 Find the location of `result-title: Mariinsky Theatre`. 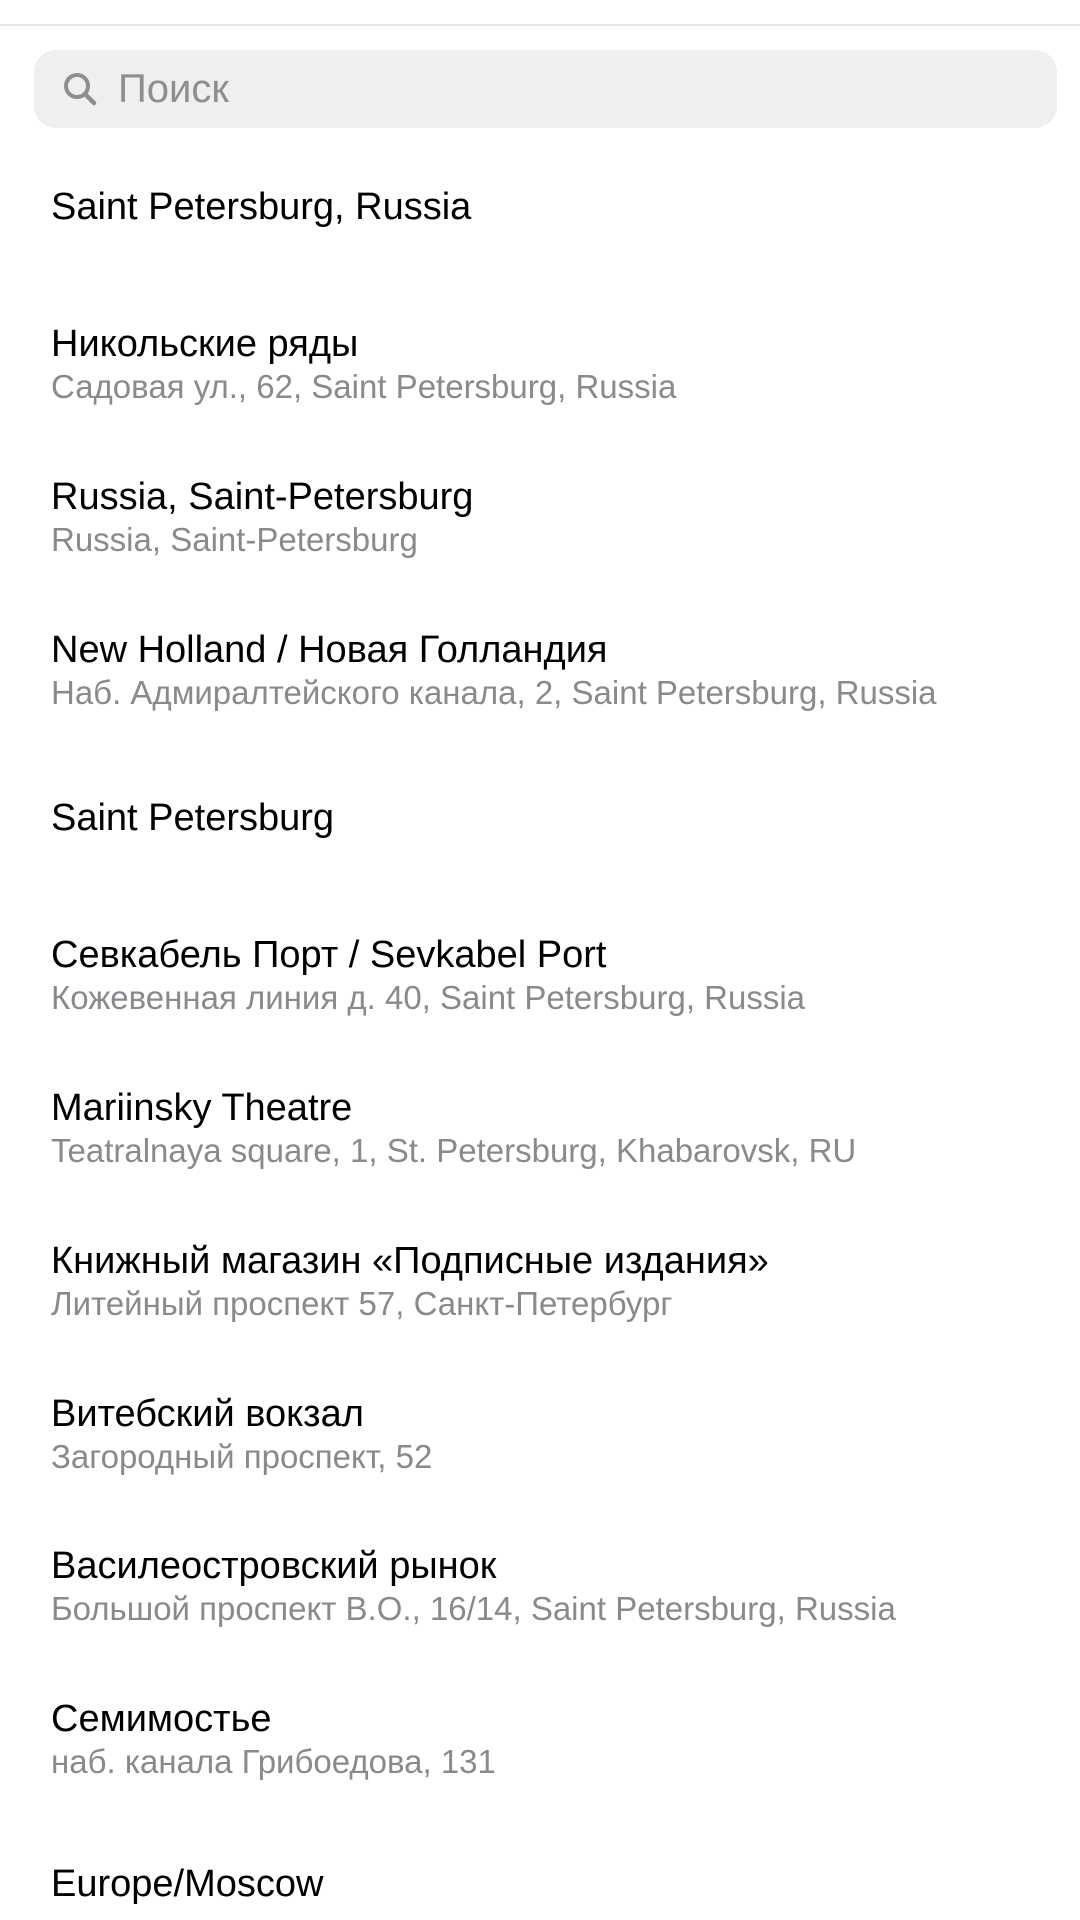

result-title: Mariinsky Theatre is located at coordinates (202, 1108).